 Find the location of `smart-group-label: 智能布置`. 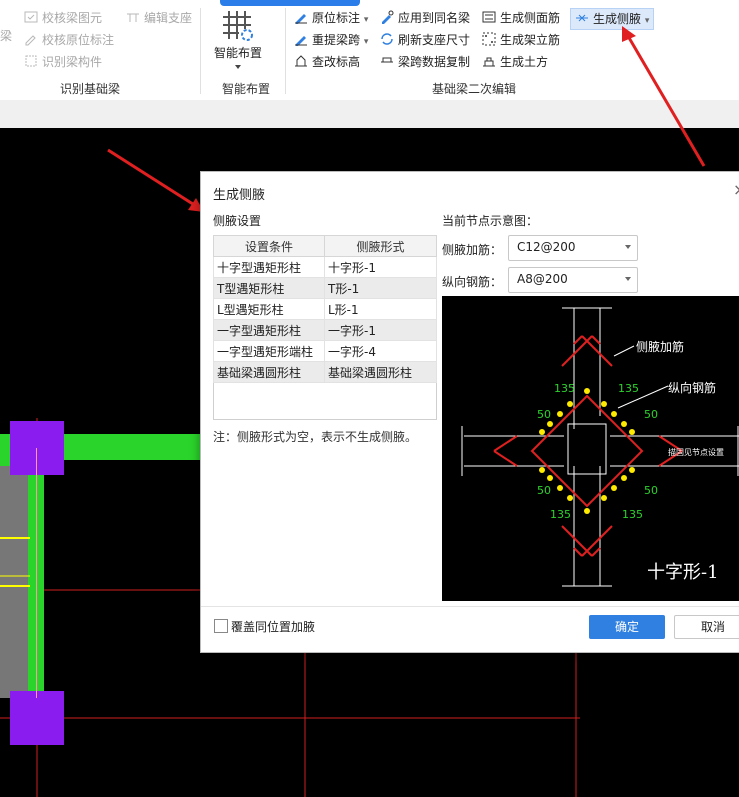

smart-group-label: 智能布置 is located at coordinates (246, 89).